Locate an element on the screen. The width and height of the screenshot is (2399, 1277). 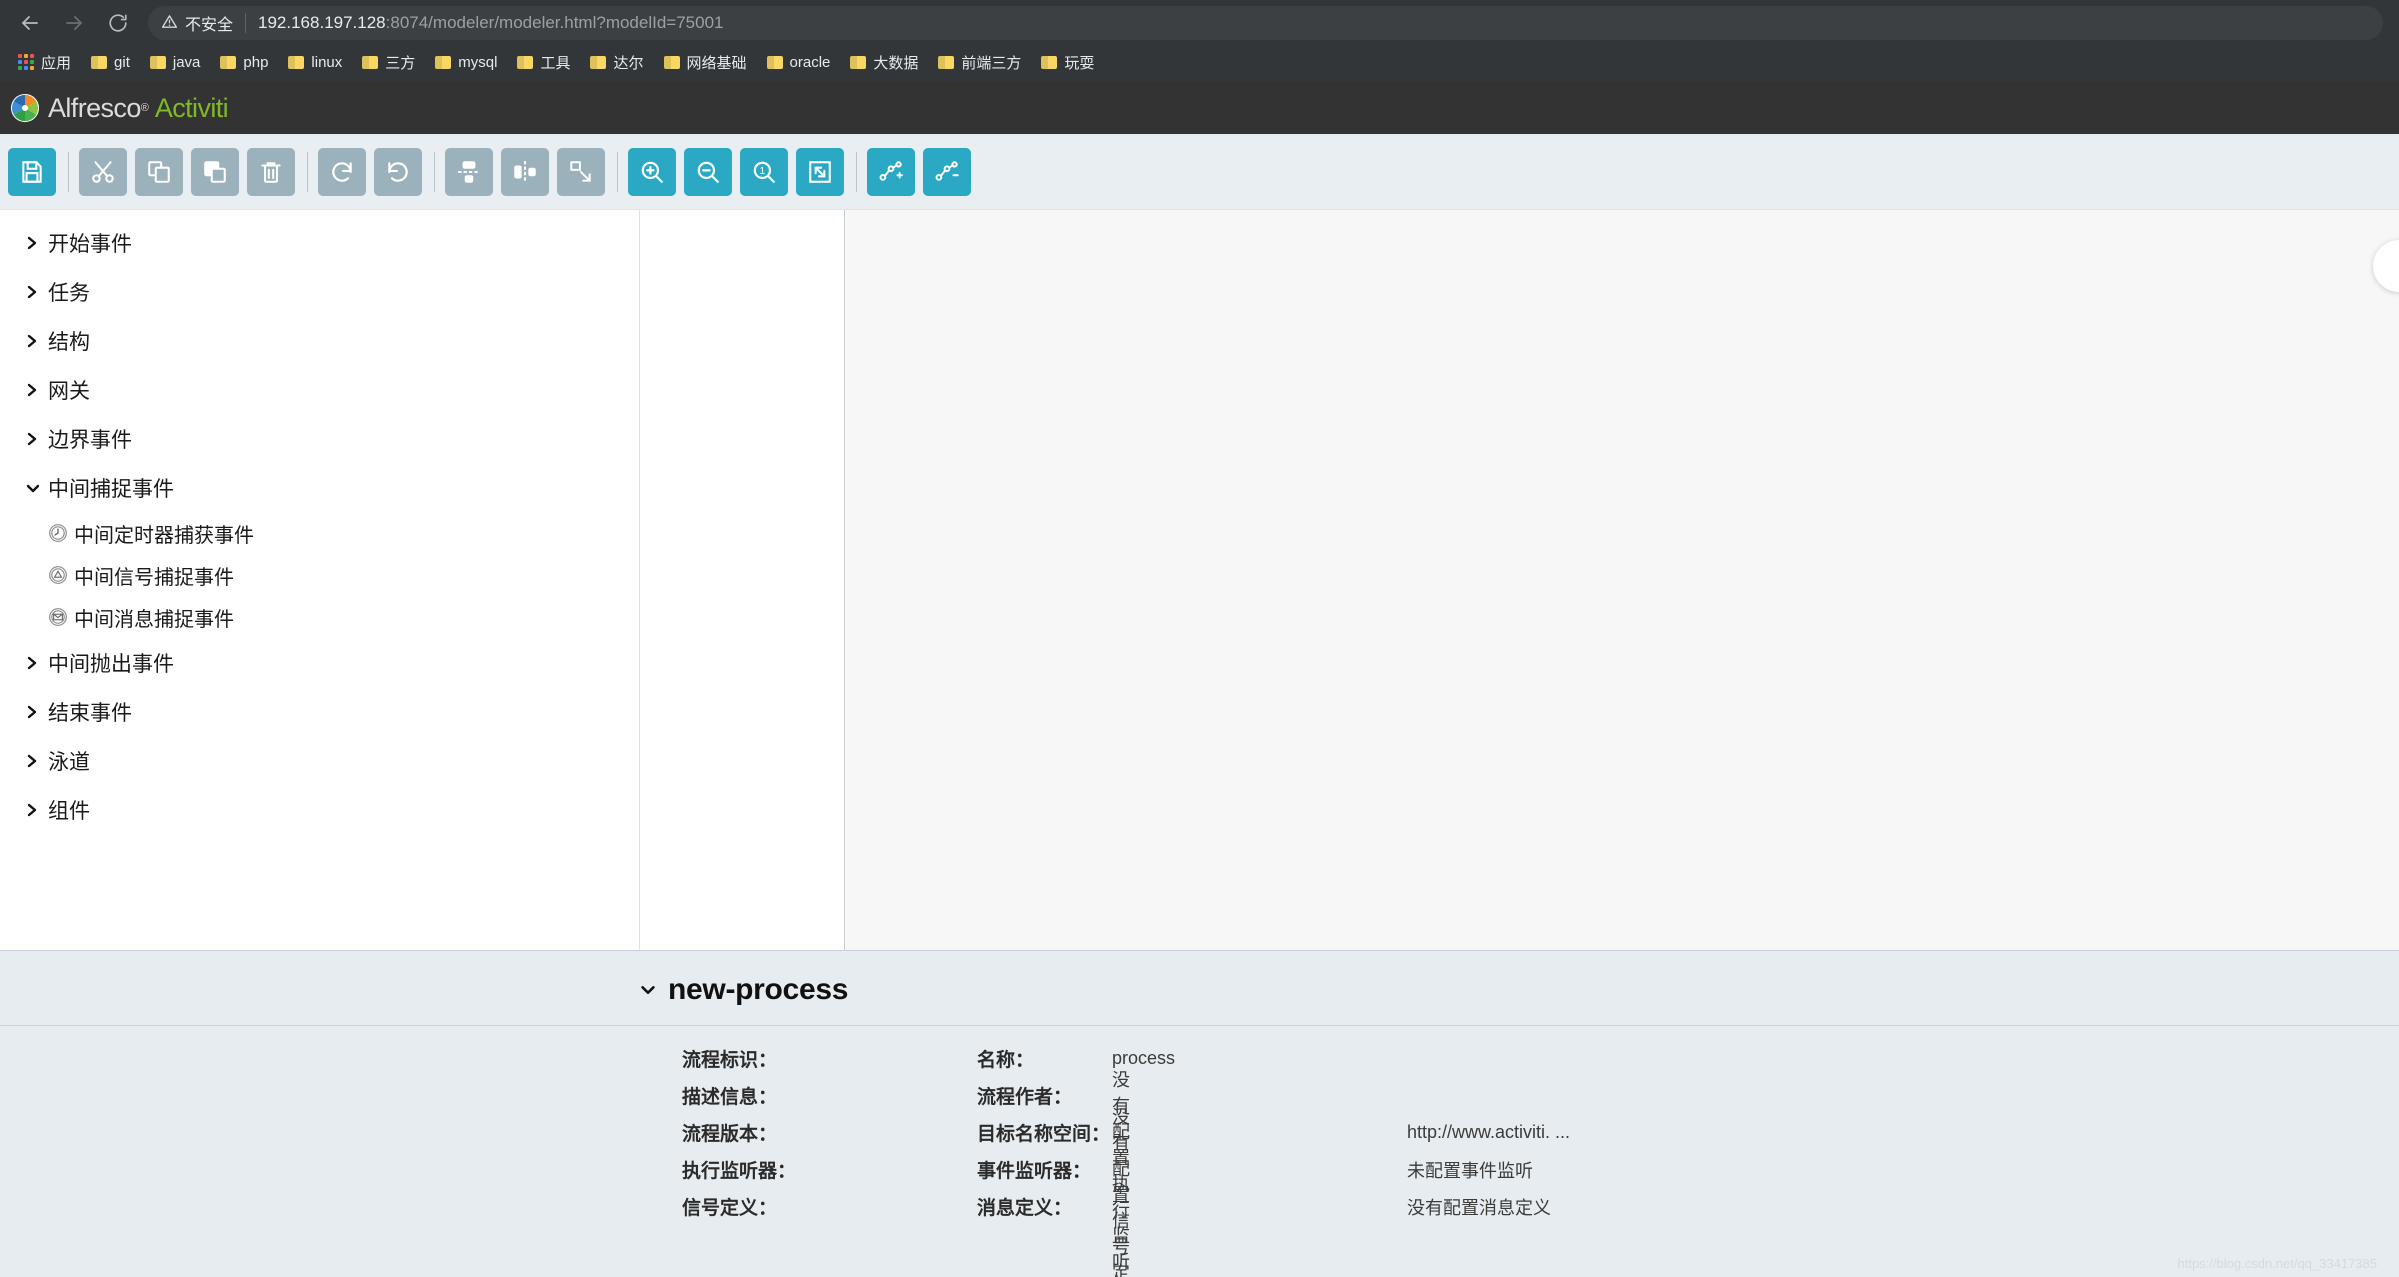
bookmark-apps: 应用 is located at coordinates (44, 62).